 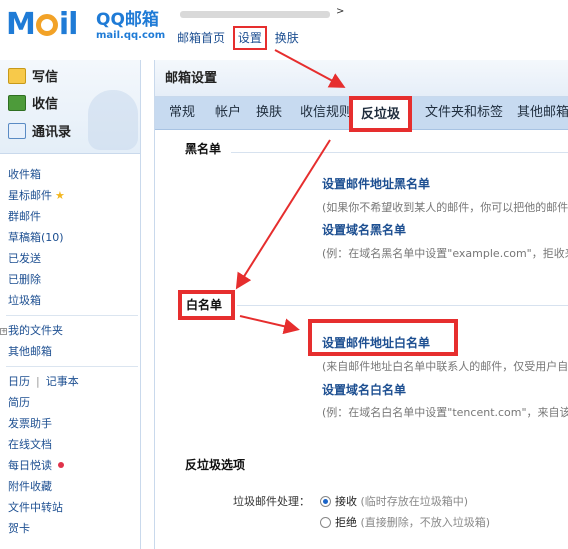 I want to click on tab-folders-labels: 文件夹和标签, so click(x=464, y=113).